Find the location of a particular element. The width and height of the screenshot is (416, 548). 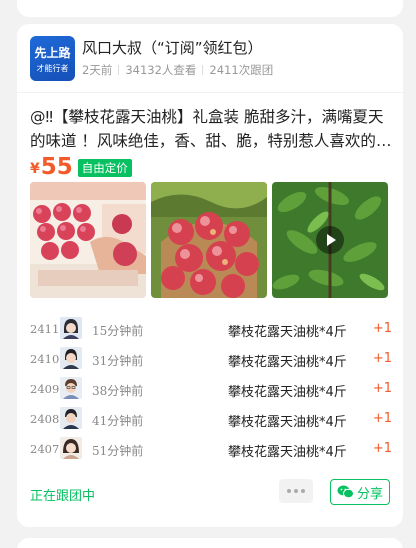

logo-subtitle-text: 才能行者 is located at coordinates (52, 68).